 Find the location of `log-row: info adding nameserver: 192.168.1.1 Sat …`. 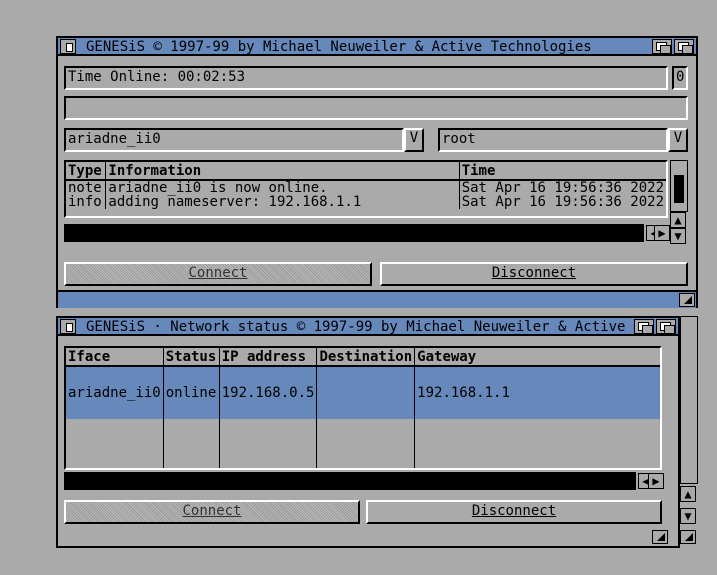

log-row: info adding nameserver: 192.168.1.1 Sat … is located at coordinates (366, 202).